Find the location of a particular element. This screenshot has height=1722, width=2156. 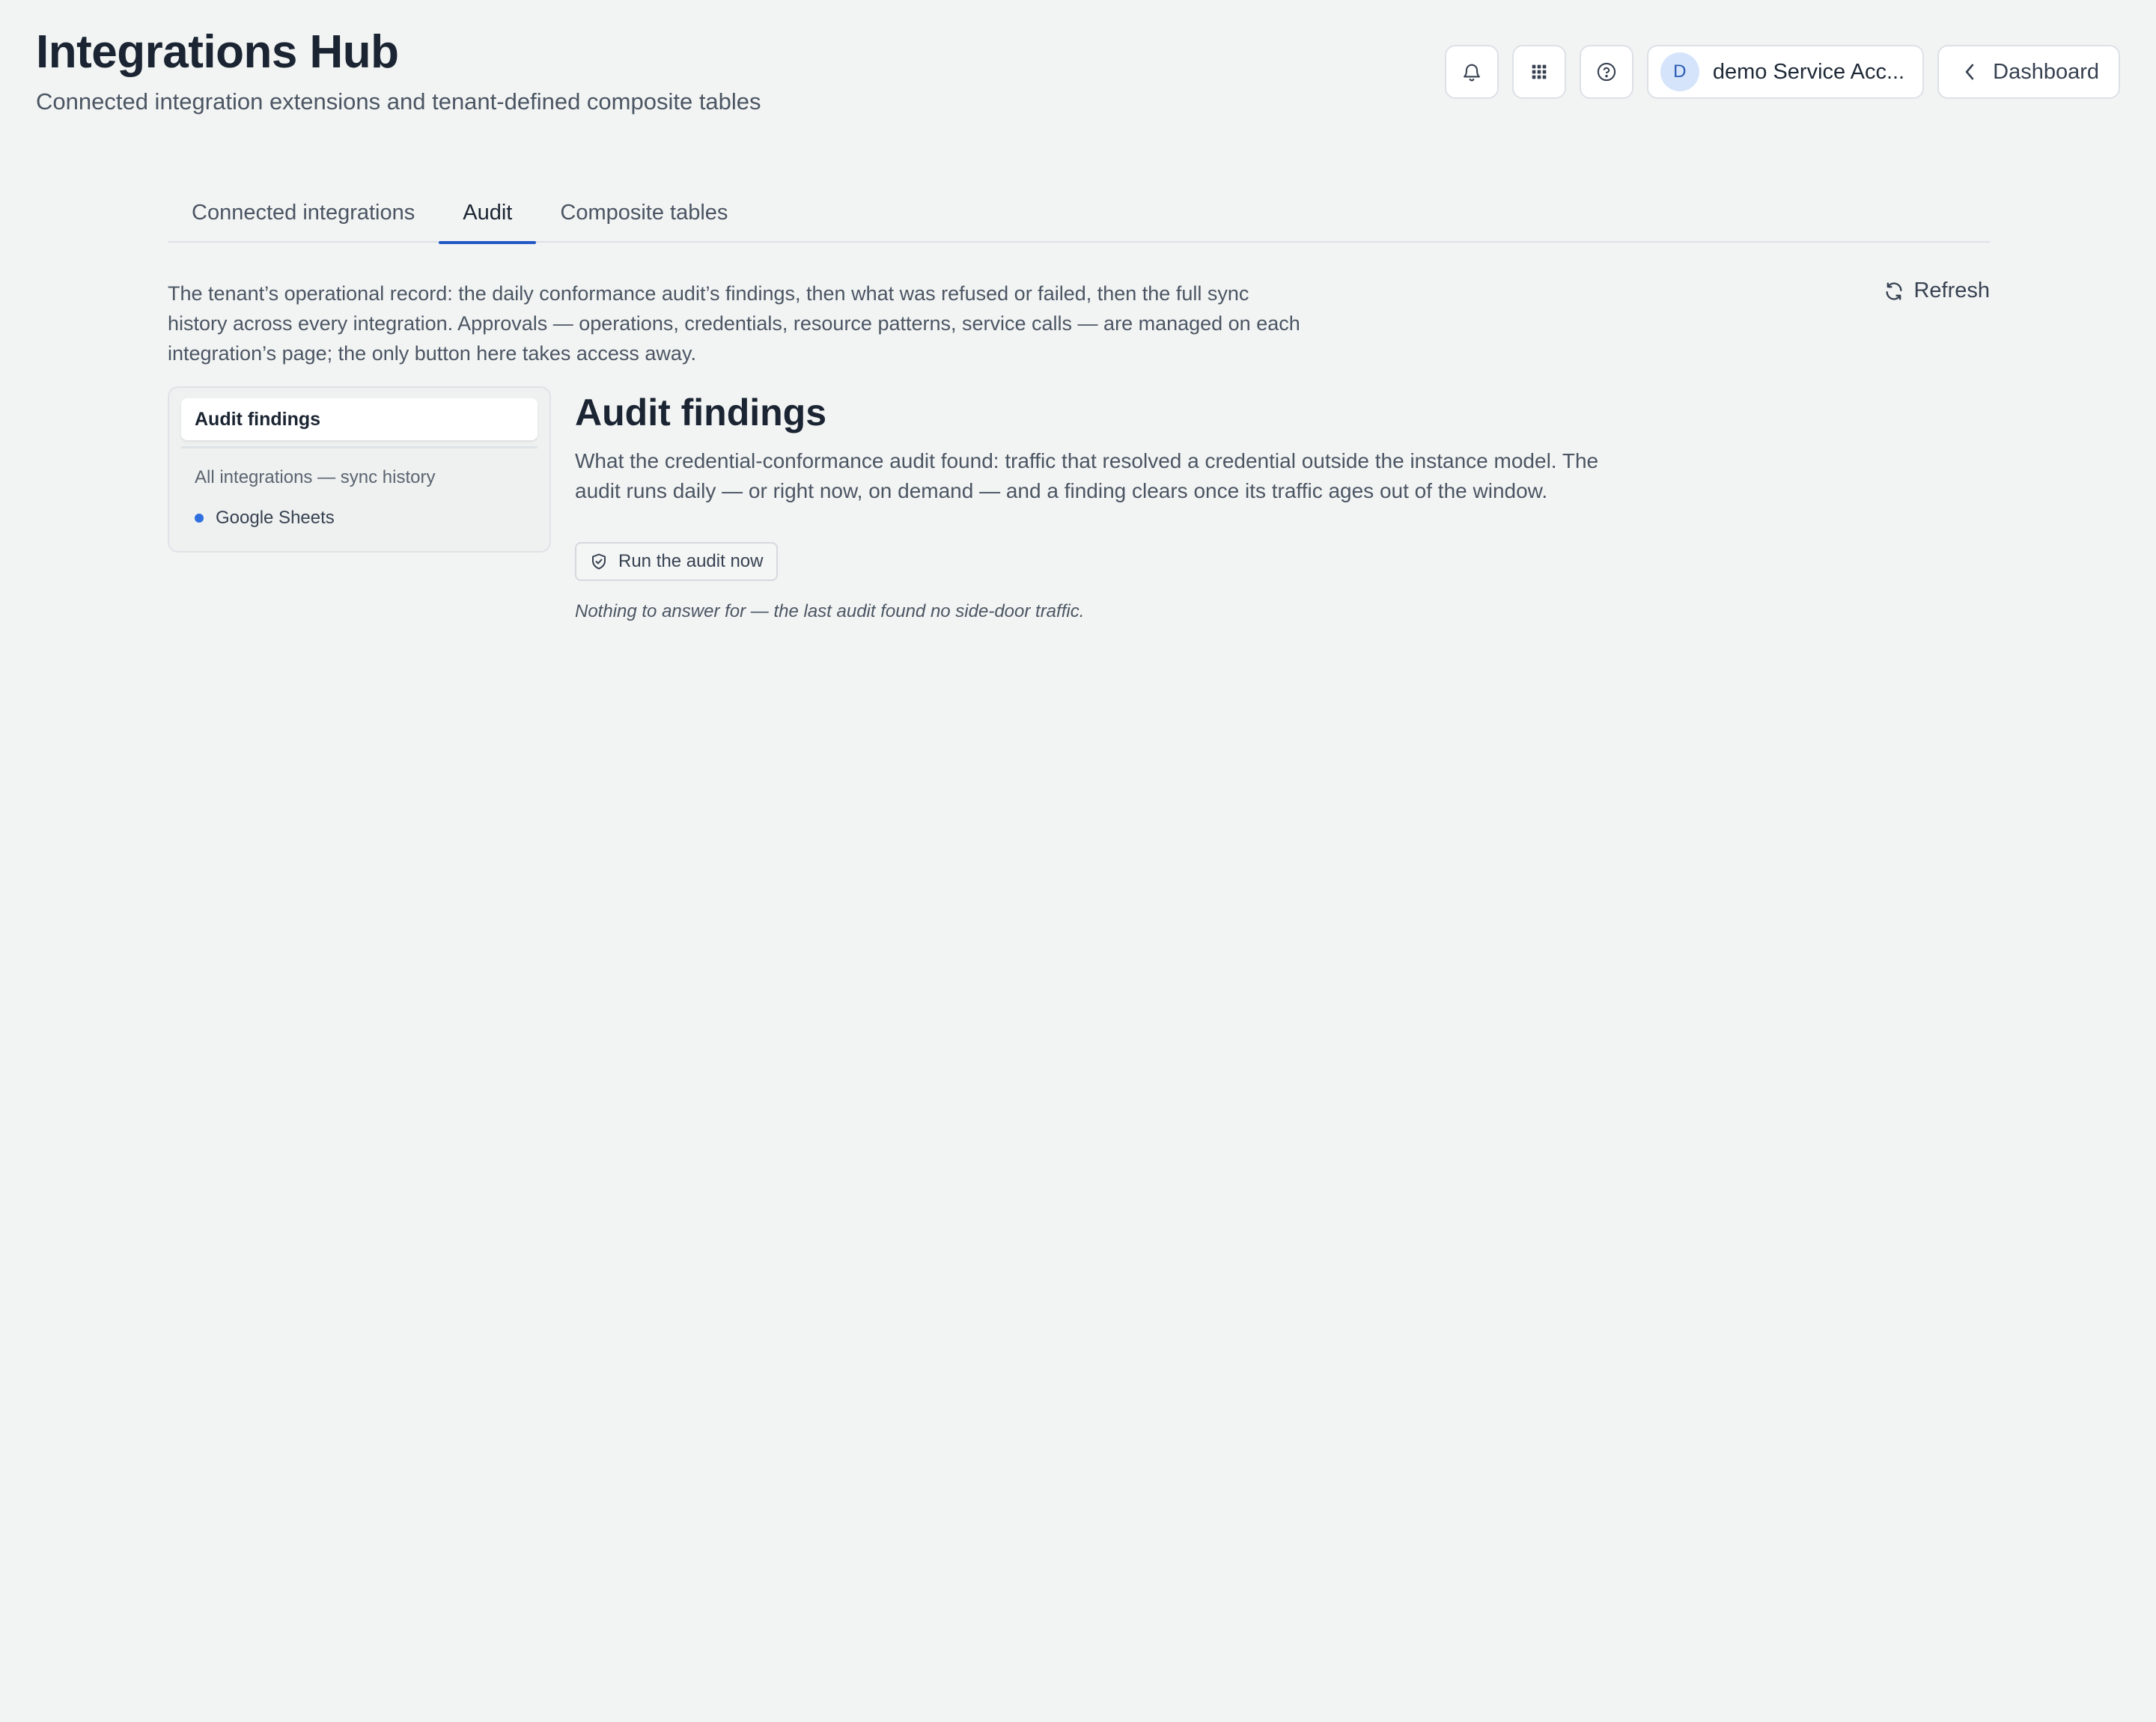

chevron-left-icon is located at coordinates (1969, 72).